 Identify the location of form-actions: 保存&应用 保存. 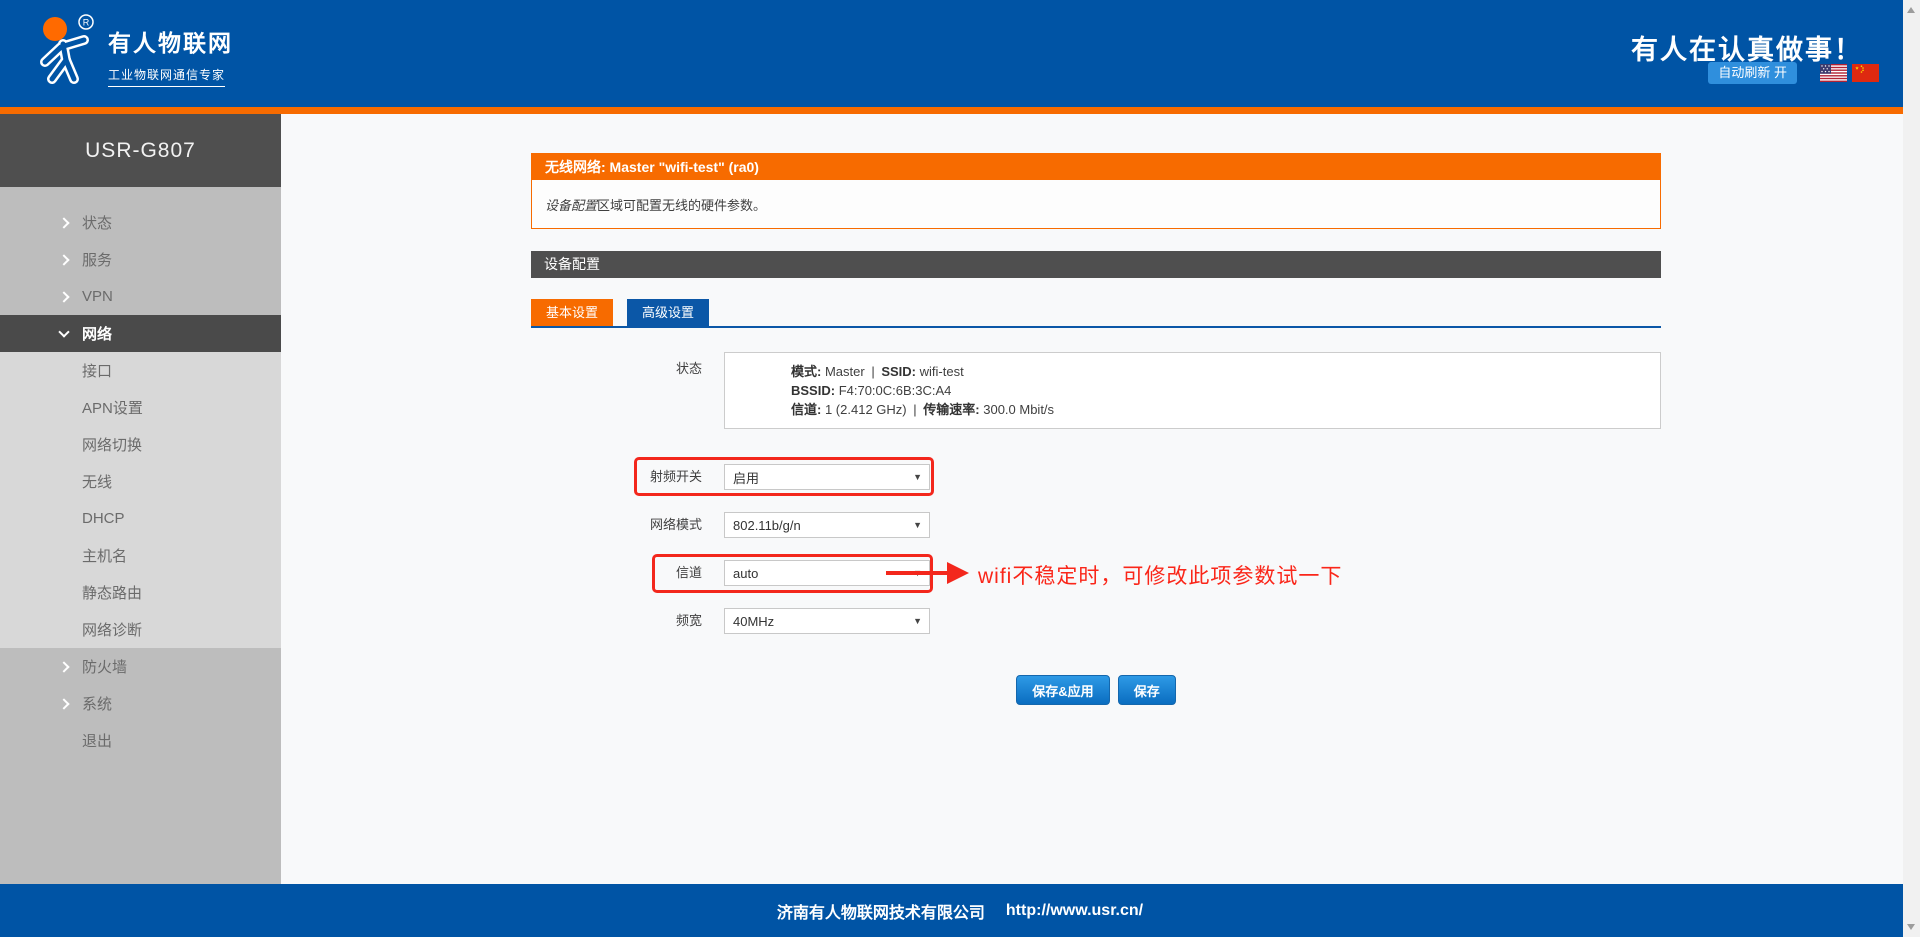
(1096, 690).